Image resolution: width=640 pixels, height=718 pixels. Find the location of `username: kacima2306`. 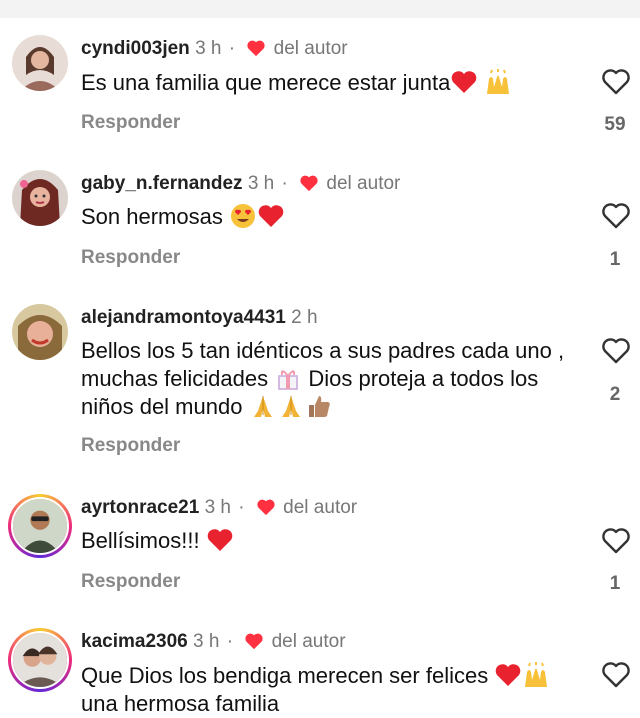

username: kacima2306 is located at coordinates (134, 641).